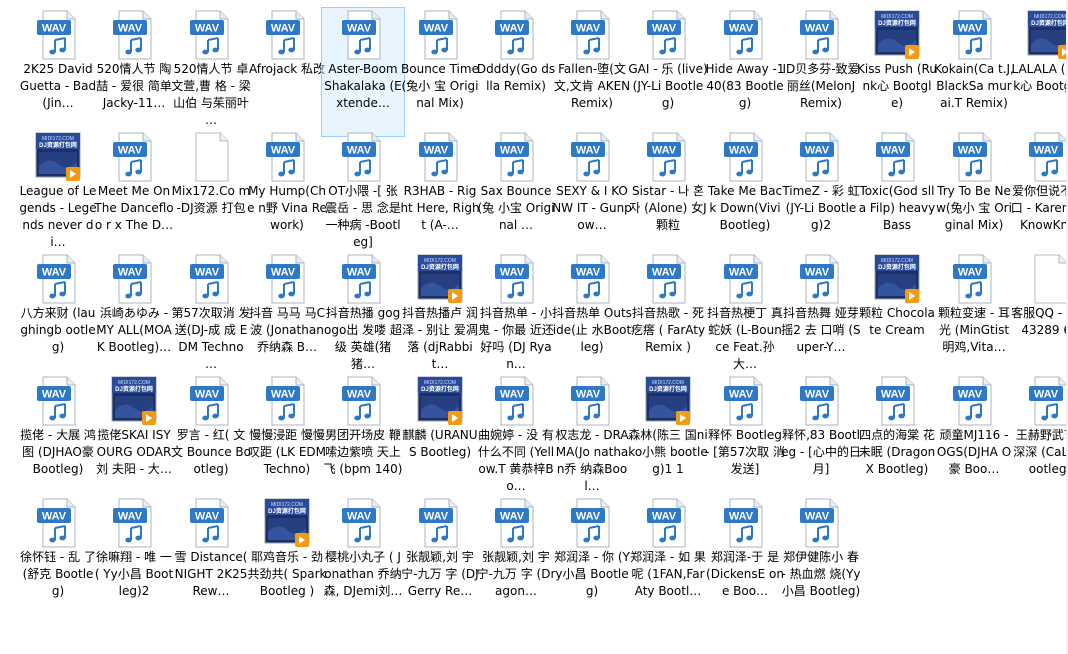 This screenshot has width=1068, height=654. Describe the element at coordinates (287, 70) in the screenshot. I see `file-item: WAV Afrojack 私改` at that location.